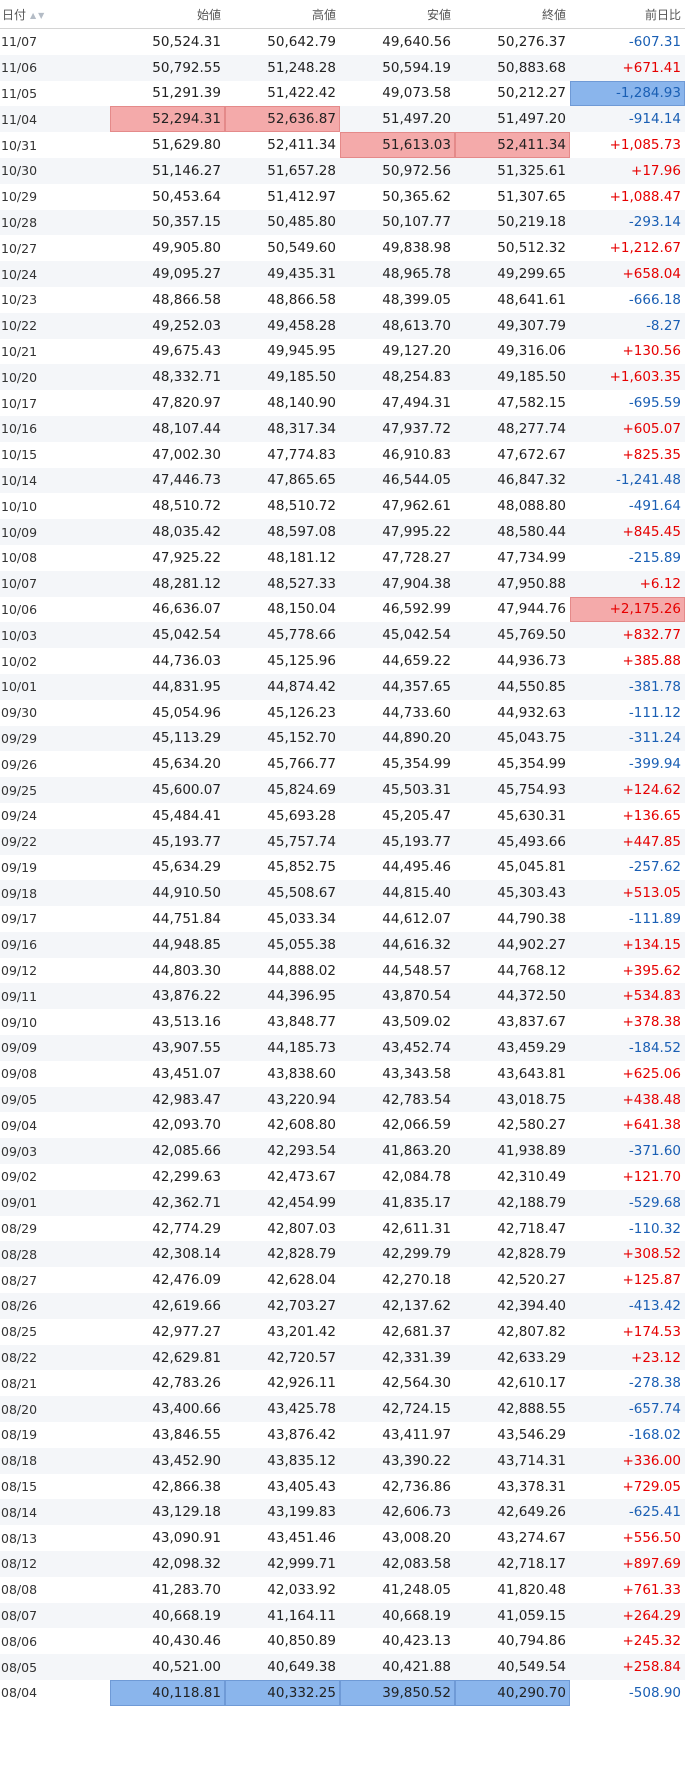 The height and width of the screenshot is (1769, 685). I want to click on cell-open: 44,831.95, so click(167, 686).